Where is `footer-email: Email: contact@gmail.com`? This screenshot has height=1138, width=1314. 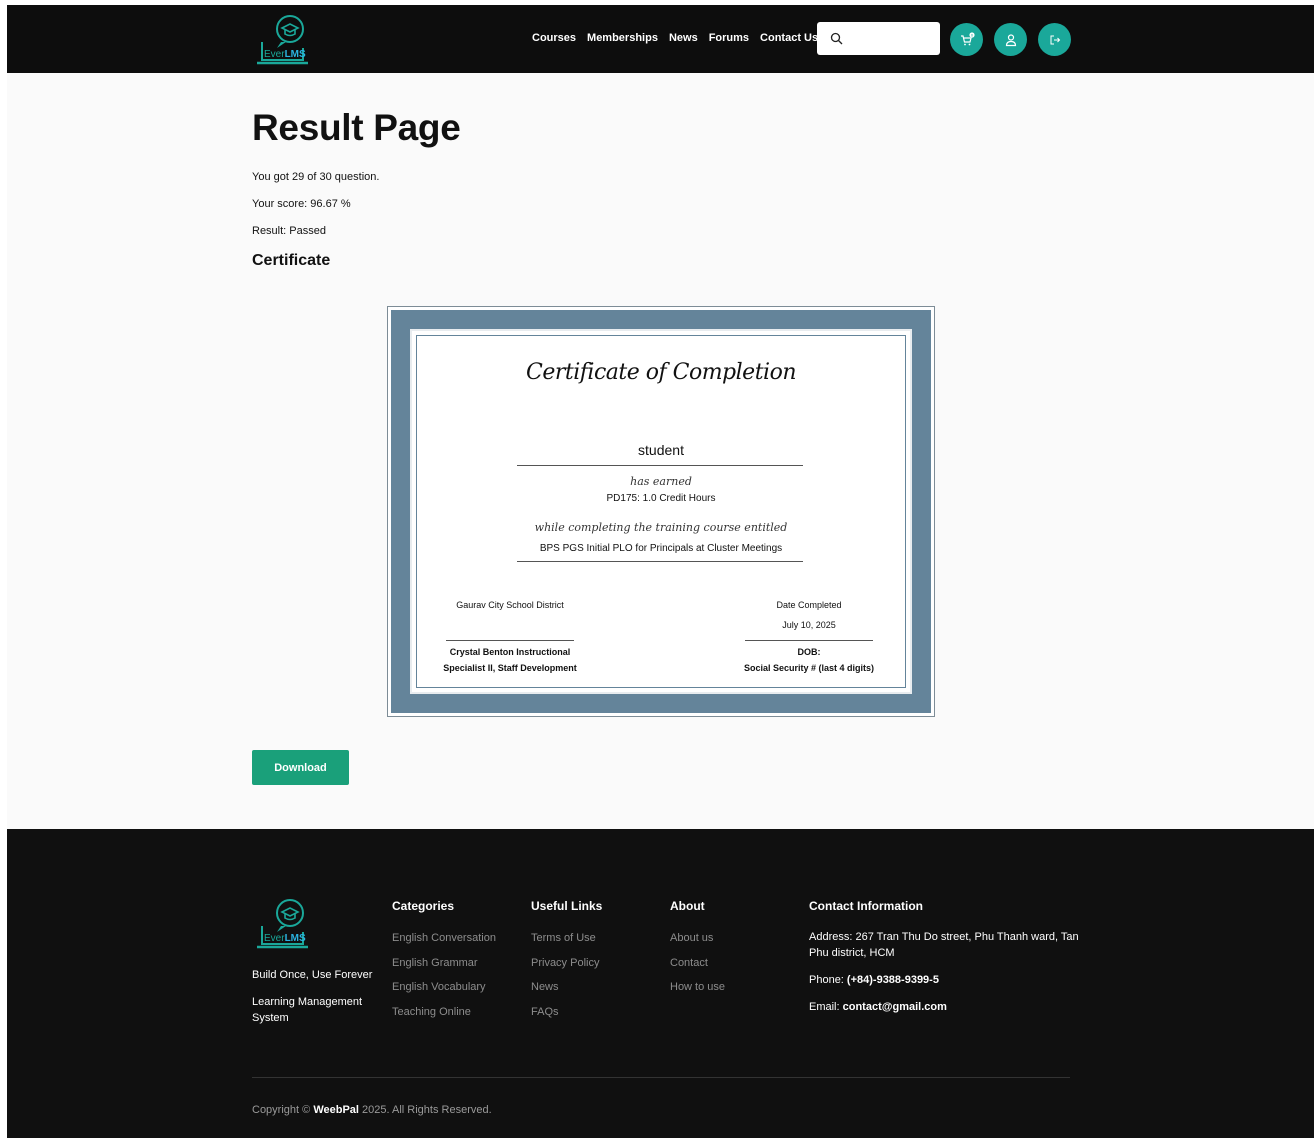 footer-email: Email: contact@gmail.com is located at coordinates (878, 1007).